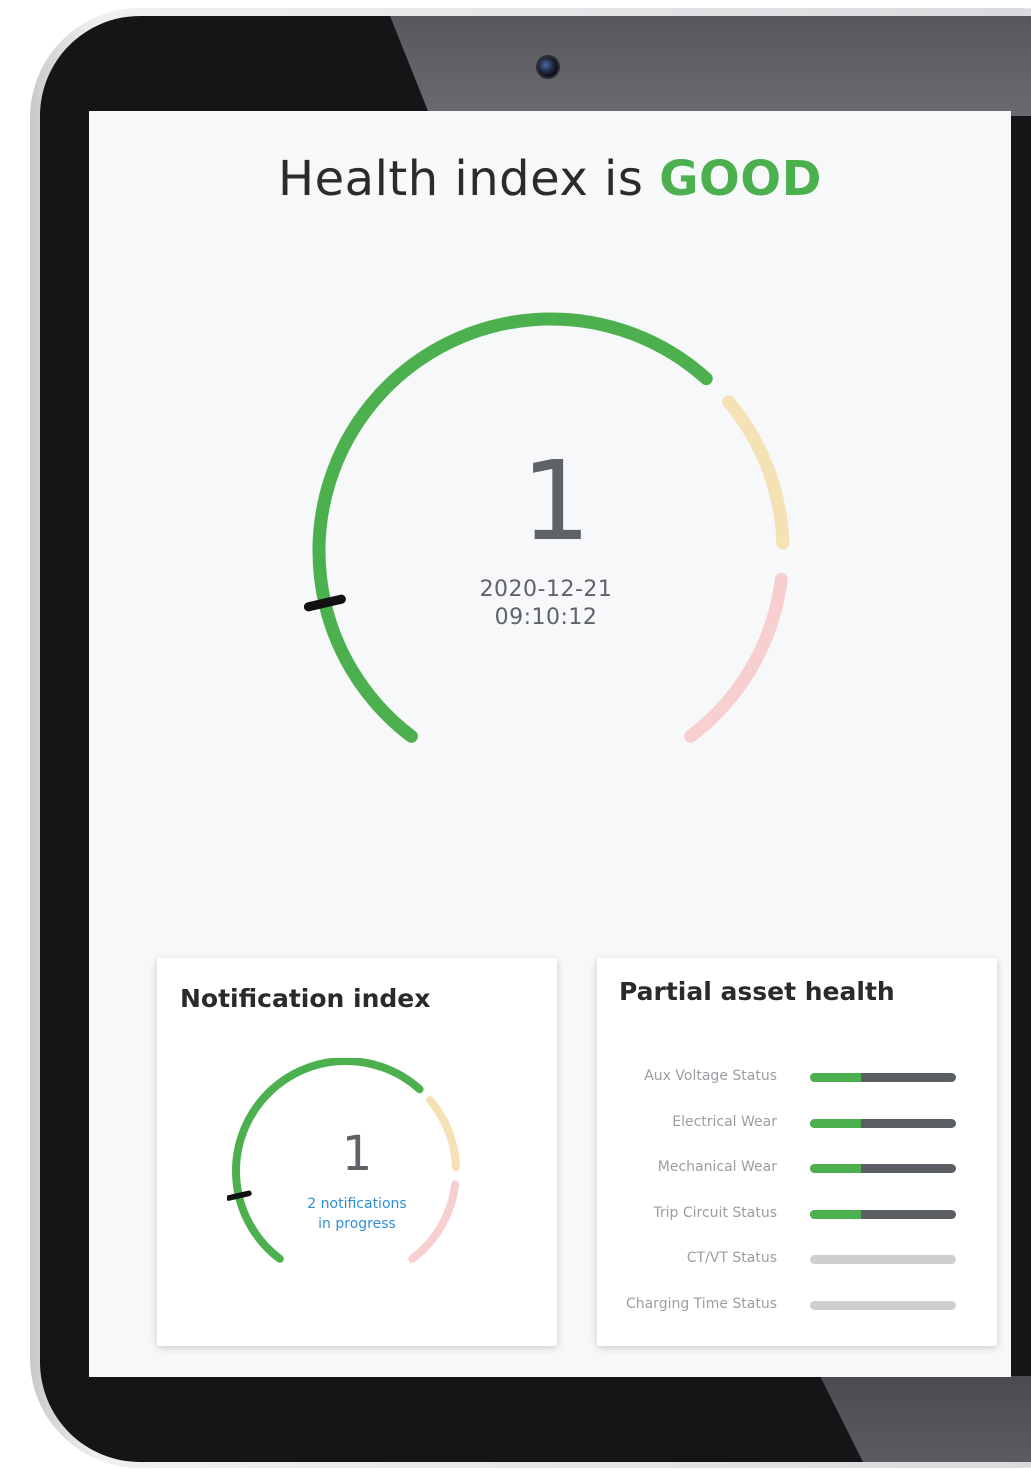  Describe the element at coordinates (724, 1122) in the screenshot. I see `asset-label: Electrical Wear` at that location.